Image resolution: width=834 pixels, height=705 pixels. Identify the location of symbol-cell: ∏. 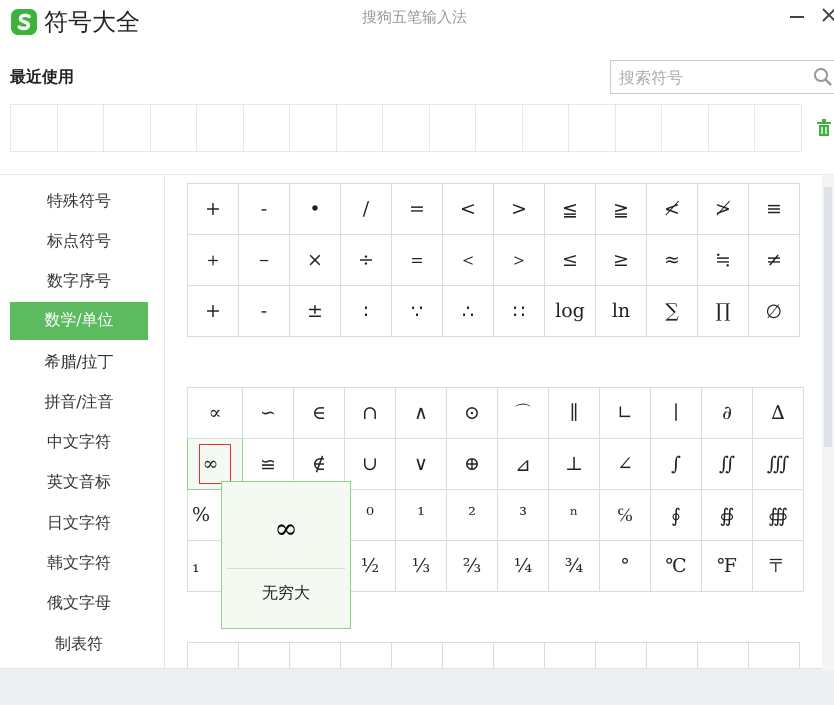
(723, 311).